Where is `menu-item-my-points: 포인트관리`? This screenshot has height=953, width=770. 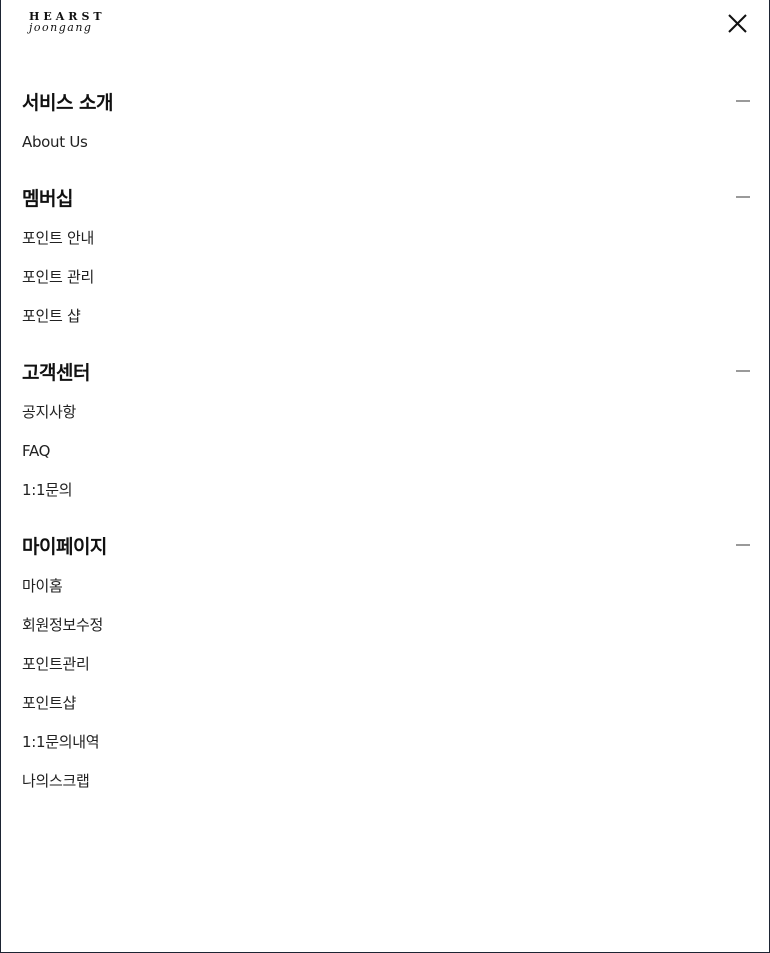 menu-item-my-points: 포인트관리 is located at coordinates (387, 664).